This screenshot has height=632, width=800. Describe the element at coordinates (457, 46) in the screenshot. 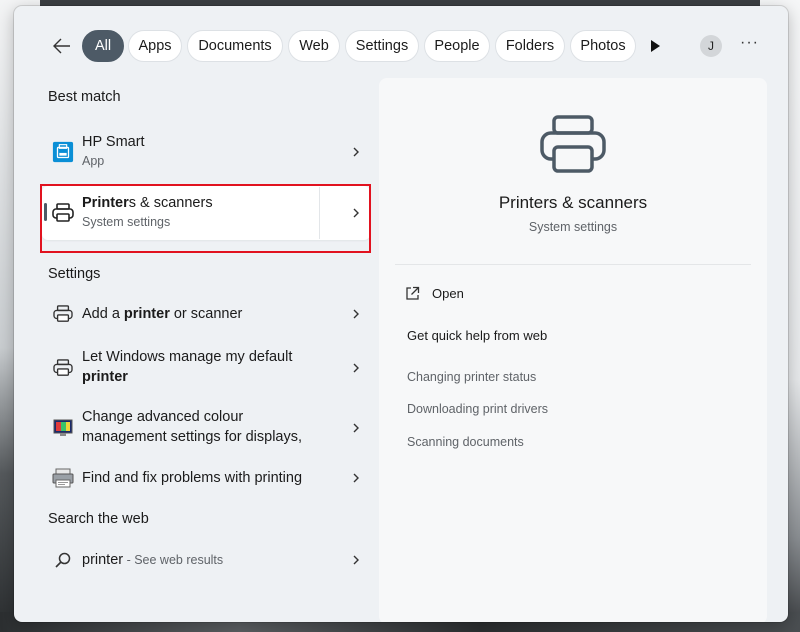

I see `tab-people: People` at that location.